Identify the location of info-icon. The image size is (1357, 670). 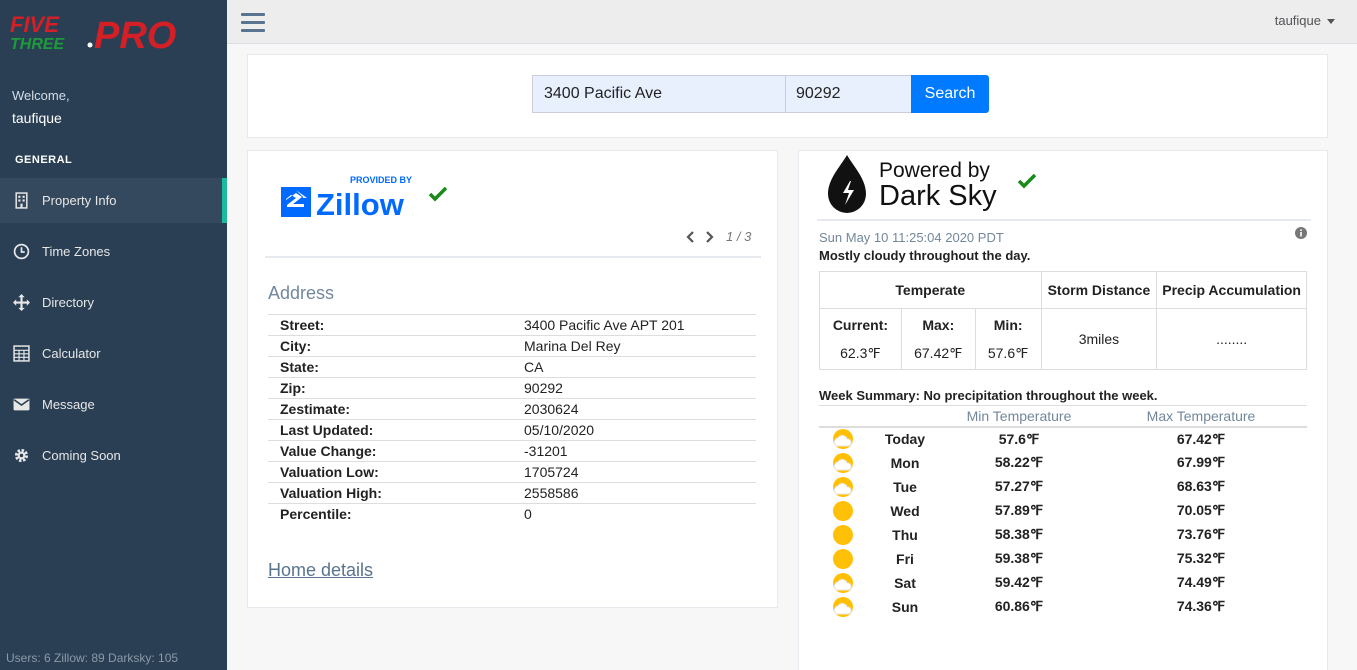
(1301, 233).